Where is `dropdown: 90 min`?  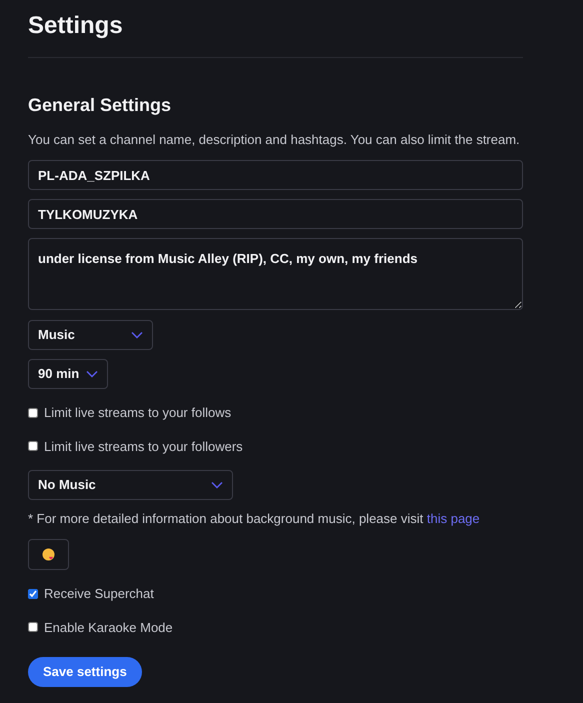 dropdown: 90 min is located at coordinates (68, 374).